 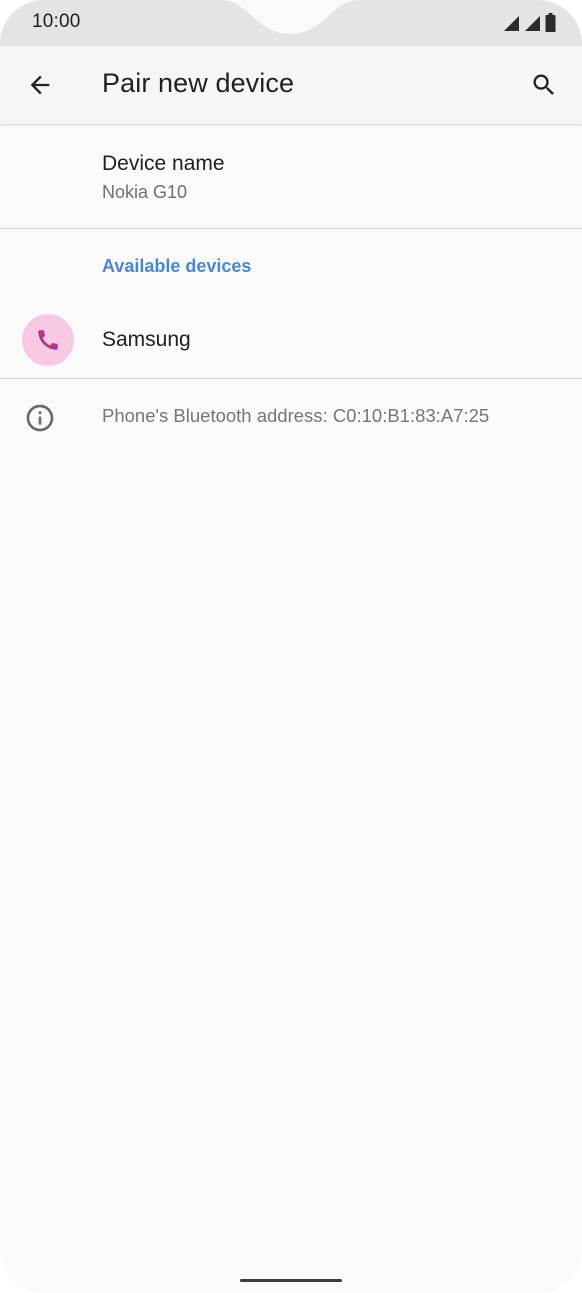 I want to click on phone-icon, so click(x=48, y=340).